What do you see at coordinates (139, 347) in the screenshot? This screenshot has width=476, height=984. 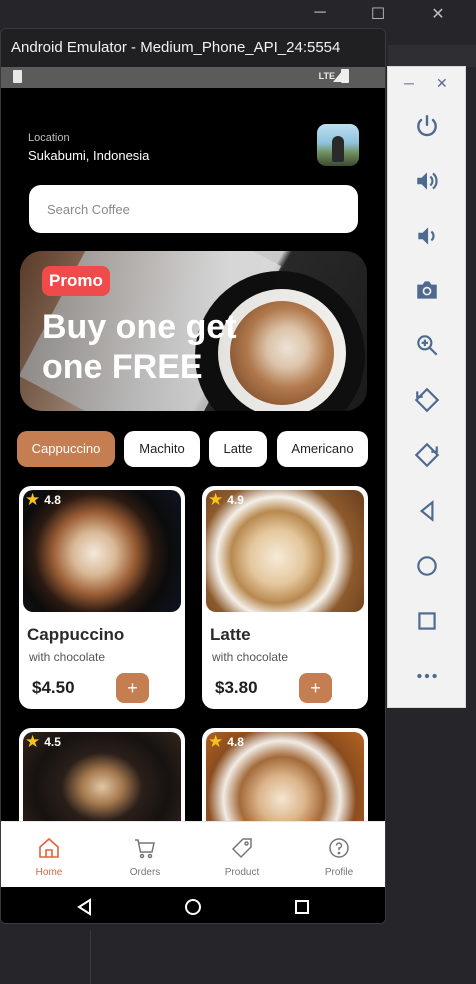 I see `promo-headline: Buy one get one FREE` at bounding box center [139, 347].